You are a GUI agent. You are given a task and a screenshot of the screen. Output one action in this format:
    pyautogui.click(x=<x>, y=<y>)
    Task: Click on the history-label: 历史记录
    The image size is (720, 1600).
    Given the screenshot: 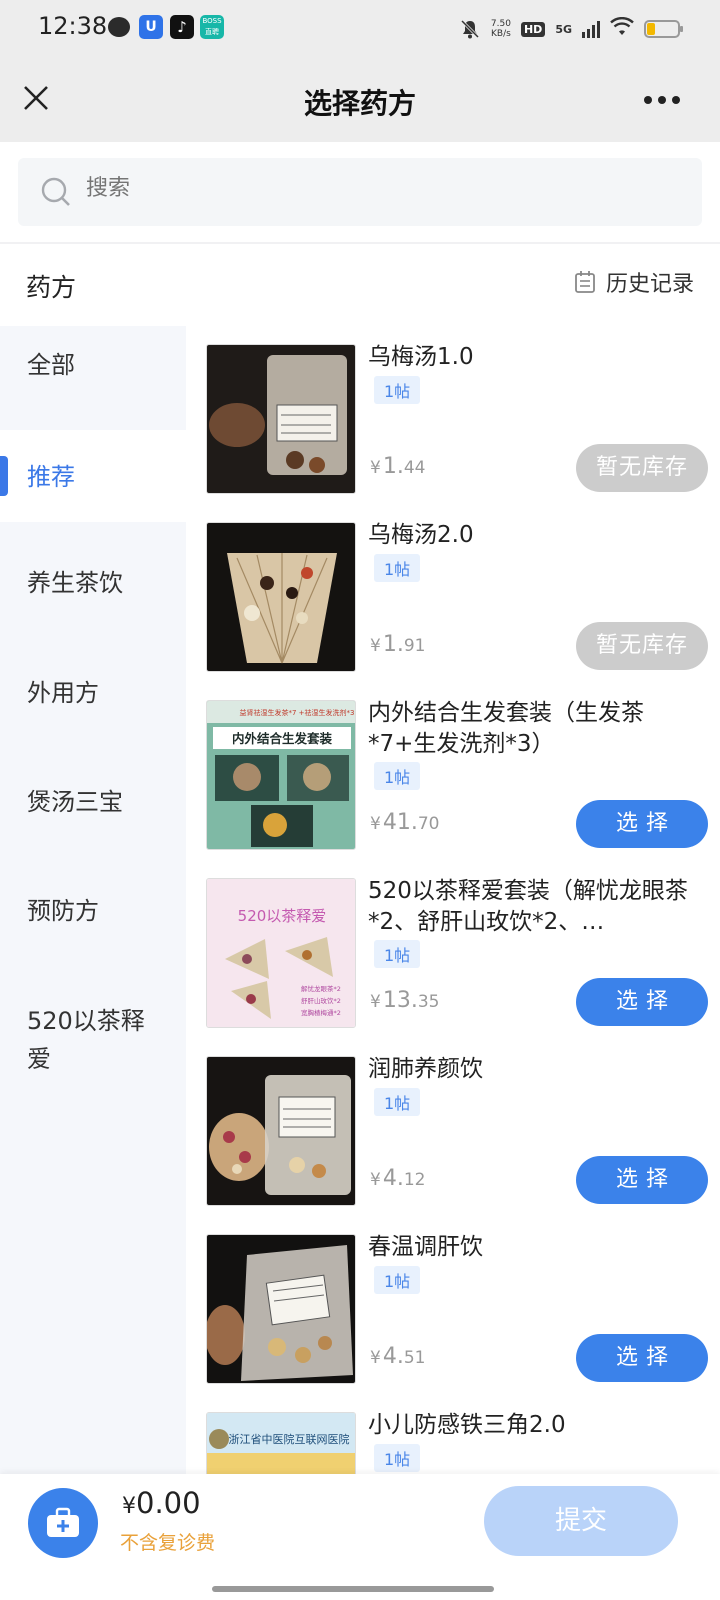 What is the action you would take?
    pyautogui.click(x=649, y=284)
    